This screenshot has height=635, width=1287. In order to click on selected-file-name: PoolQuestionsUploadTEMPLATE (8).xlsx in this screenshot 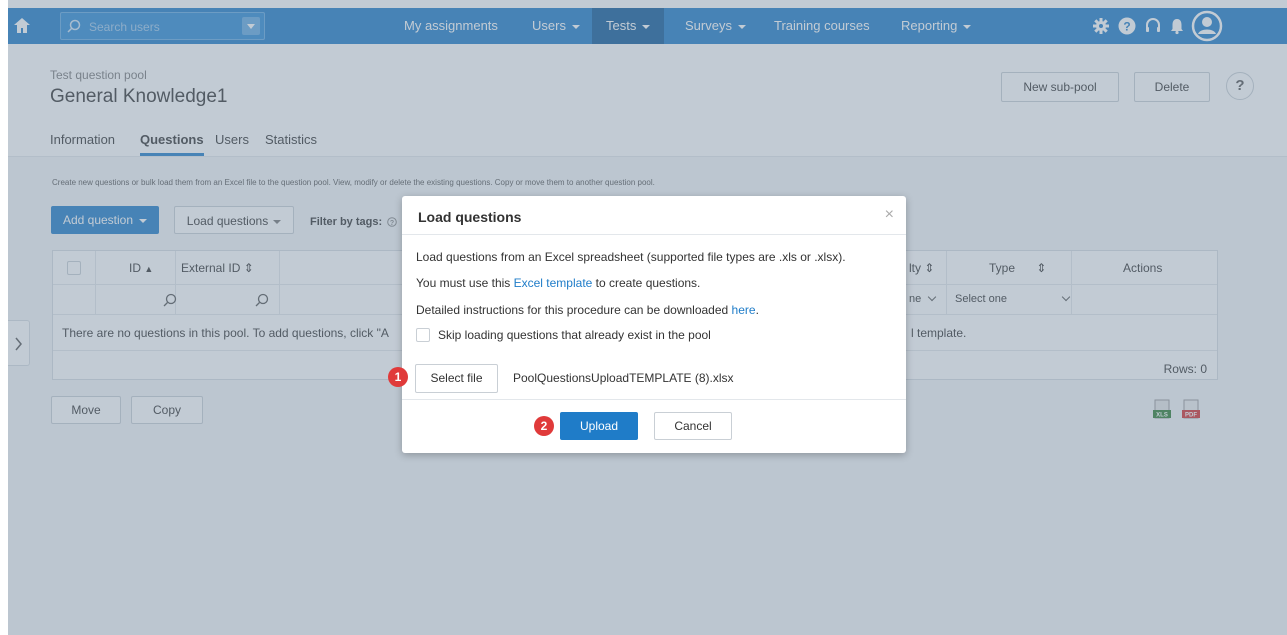, I will do `click(623, 378)`.